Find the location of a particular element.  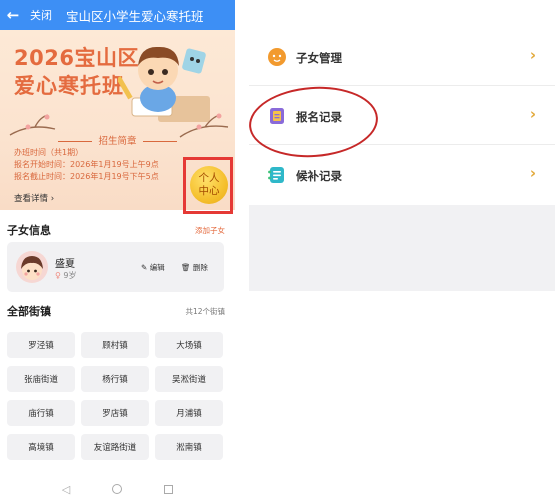

waitlist-icon is located at coordinates (276, 175).